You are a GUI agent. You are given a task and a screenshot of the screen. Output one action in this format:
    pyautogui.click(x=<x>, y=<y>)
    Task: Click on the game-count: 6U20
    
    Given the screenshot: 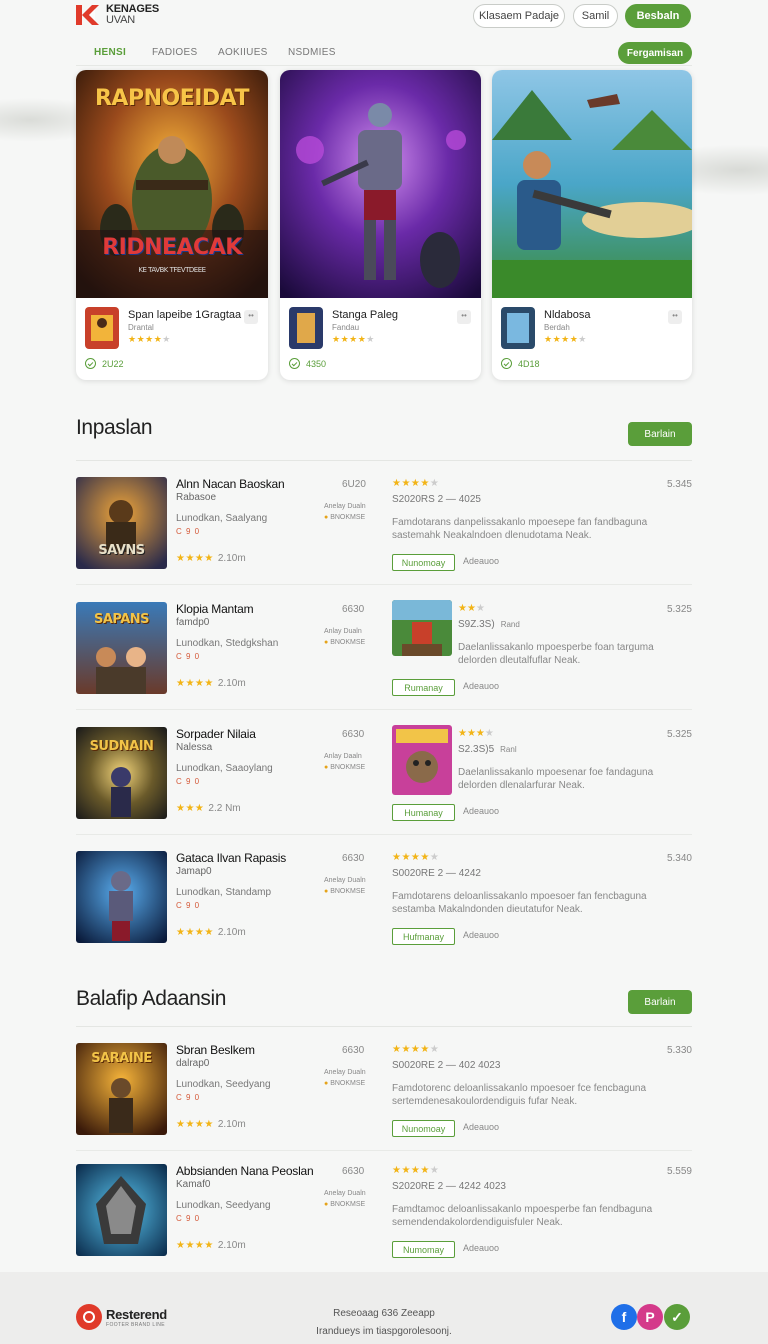 What is the action you would take?
    pyautogui.click(x=354, y=484)
    